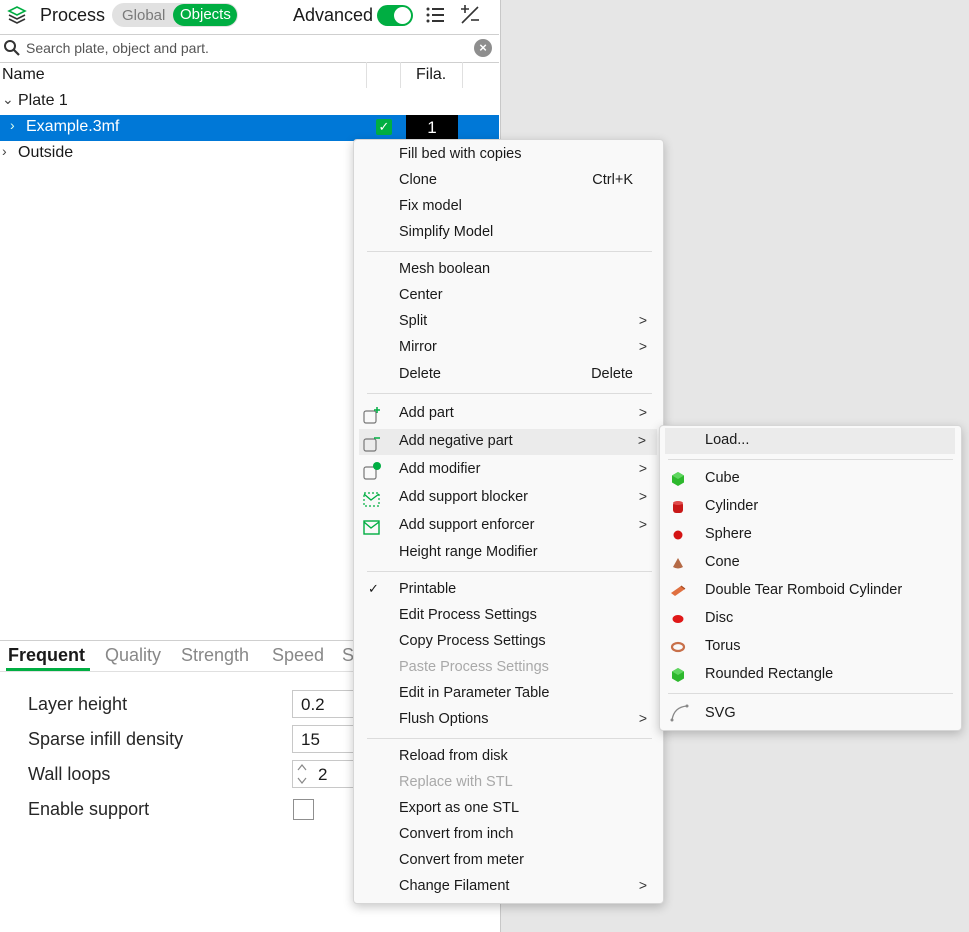  I want to click on advanced-switch, so click(395, 15).